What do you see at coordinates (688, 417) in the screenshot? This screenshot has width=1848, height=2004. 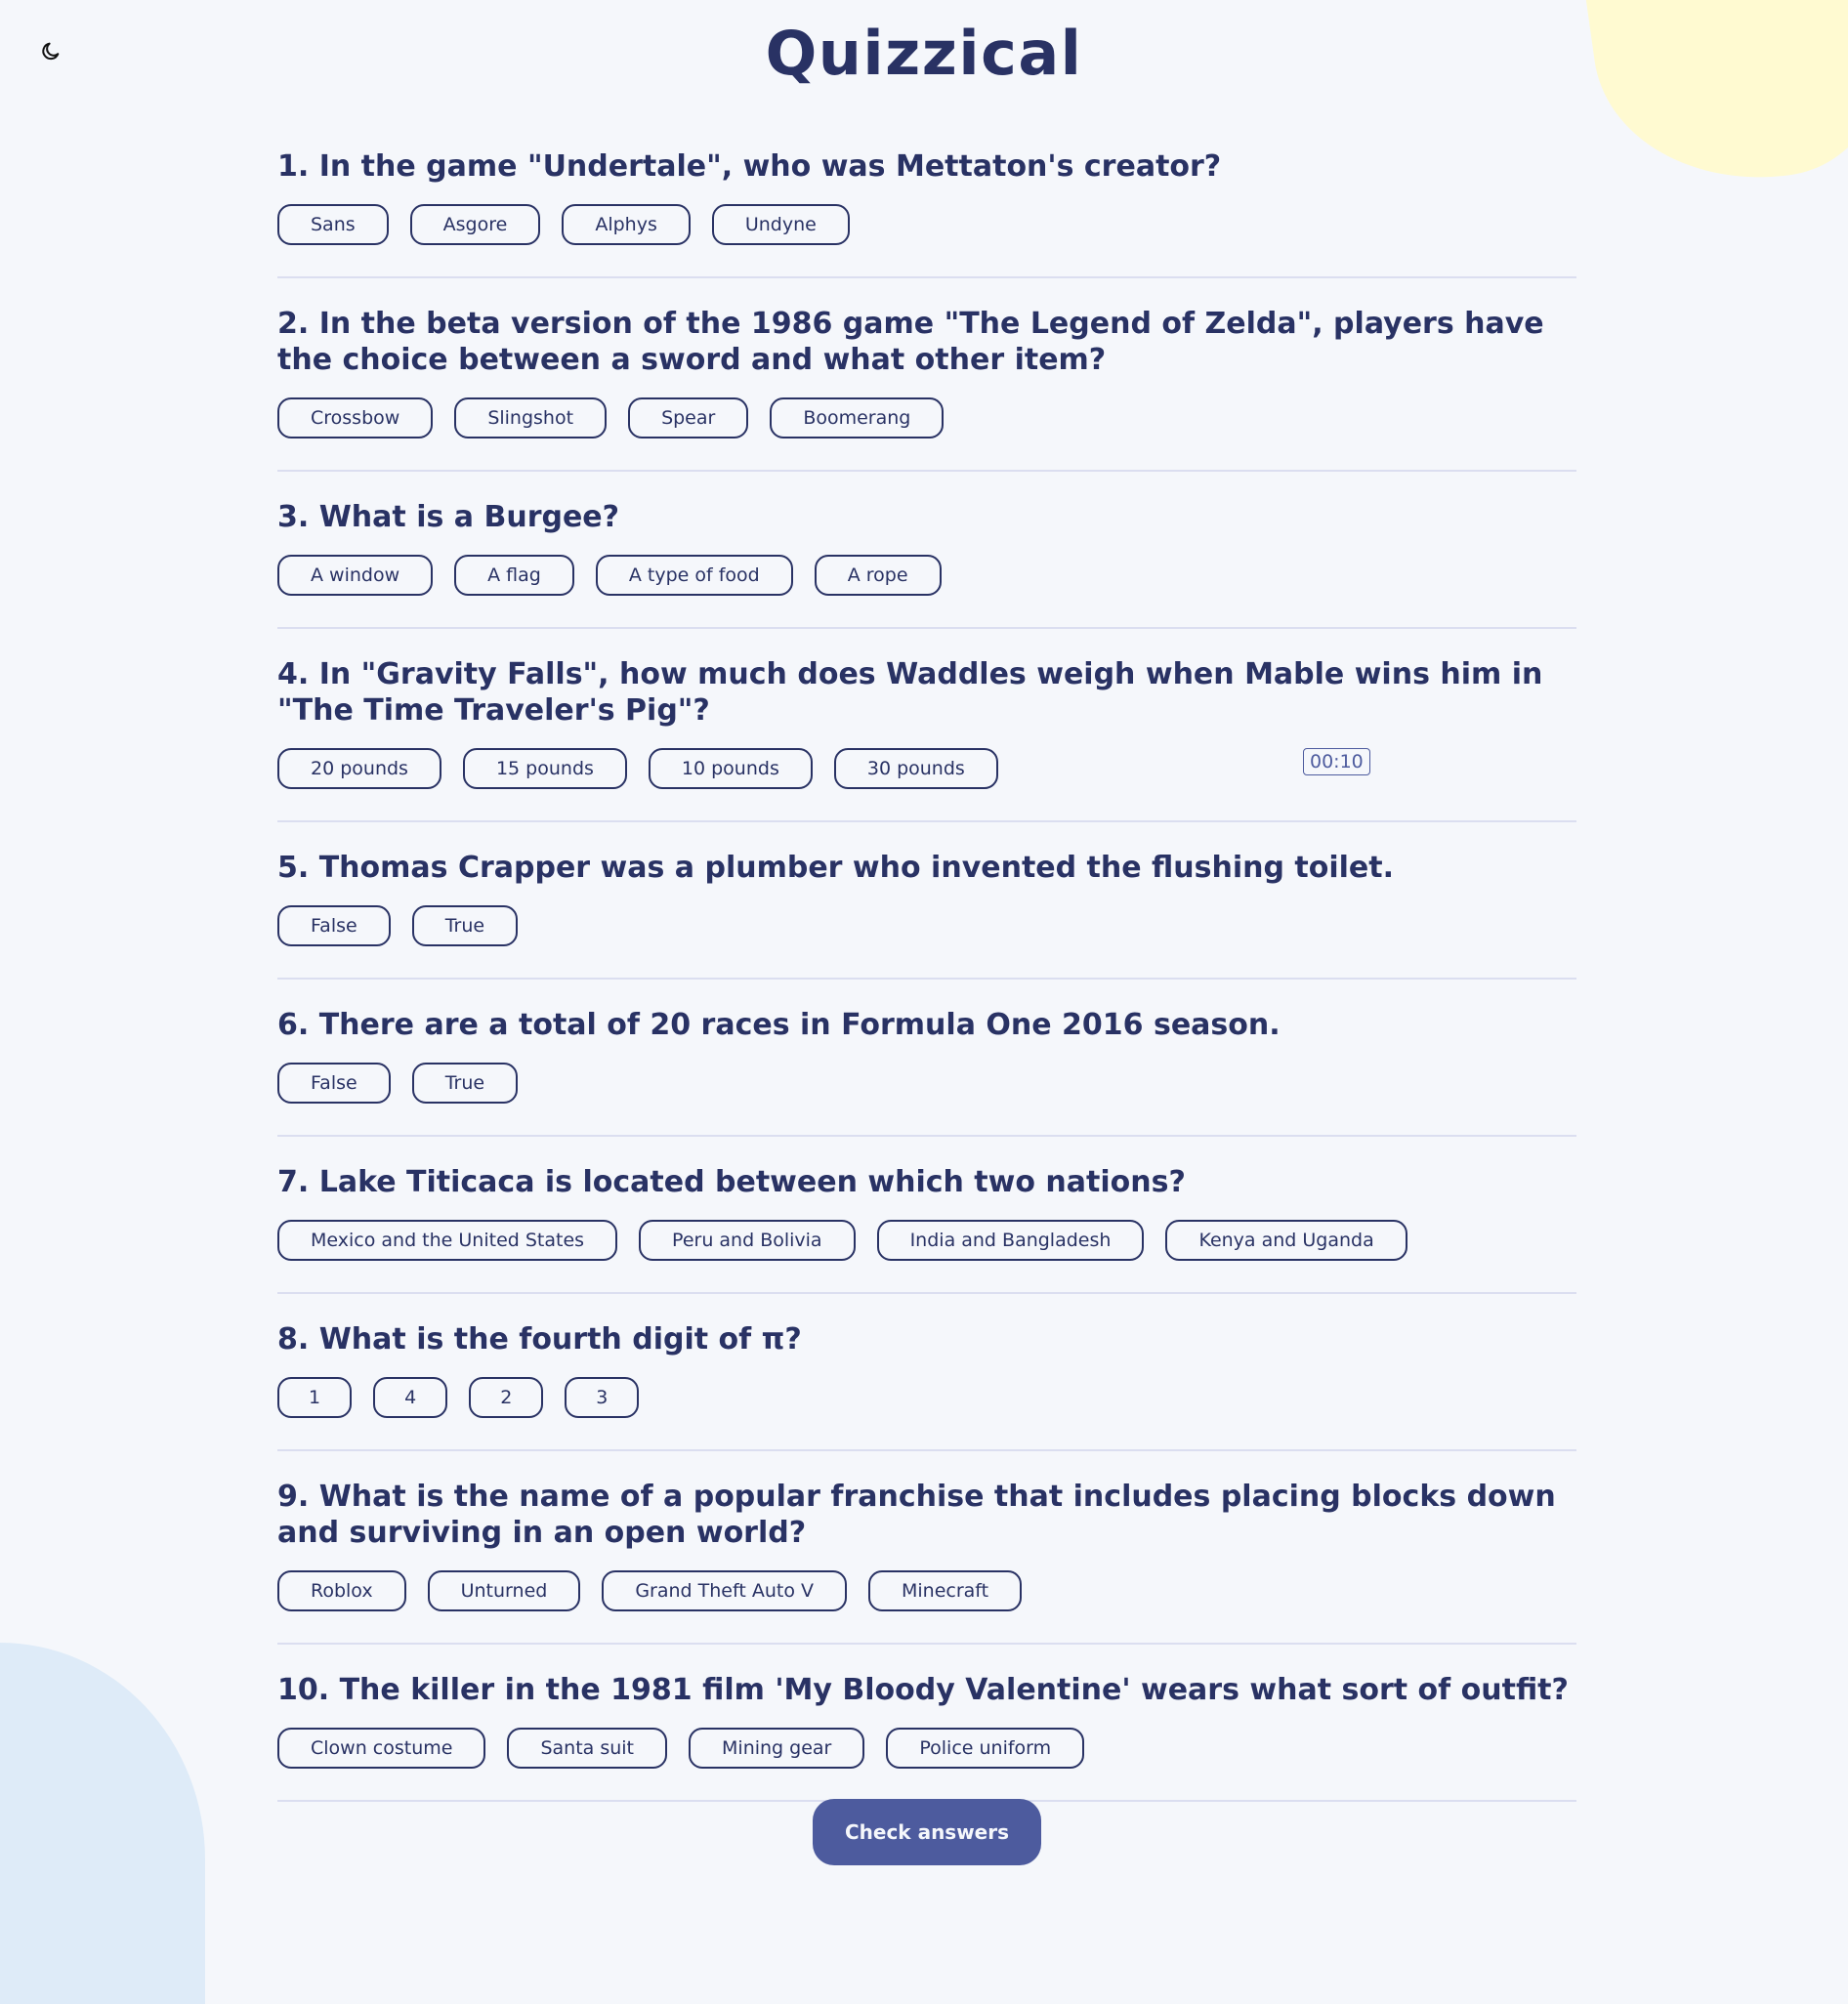 I see `answer-button: Spear` at bounding box center [688, 417].